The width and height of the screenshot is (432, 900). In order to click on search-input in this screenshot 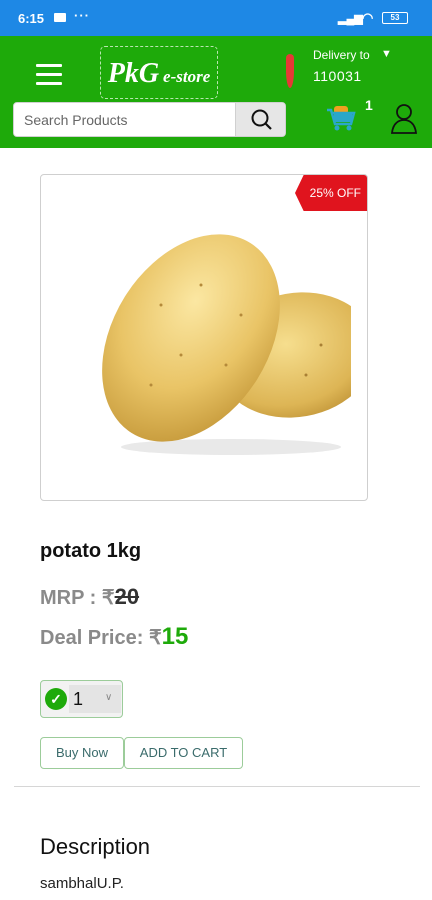, I will do `click(124, 119)`.